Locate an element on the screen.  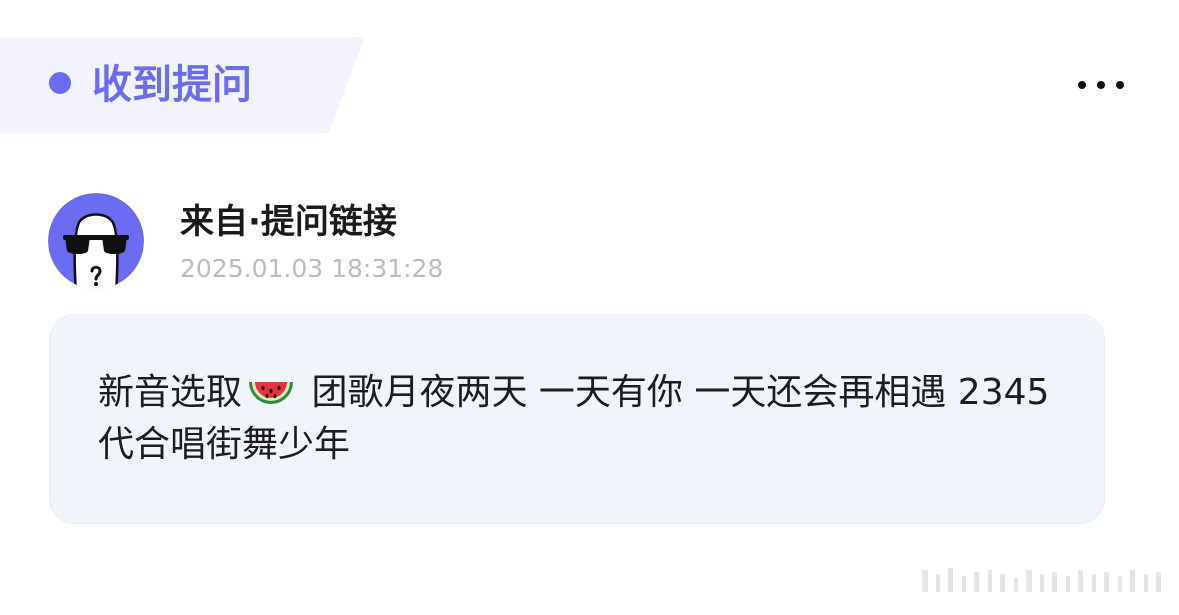
page-title: 收到提问 is located at coordinates (172, 85).